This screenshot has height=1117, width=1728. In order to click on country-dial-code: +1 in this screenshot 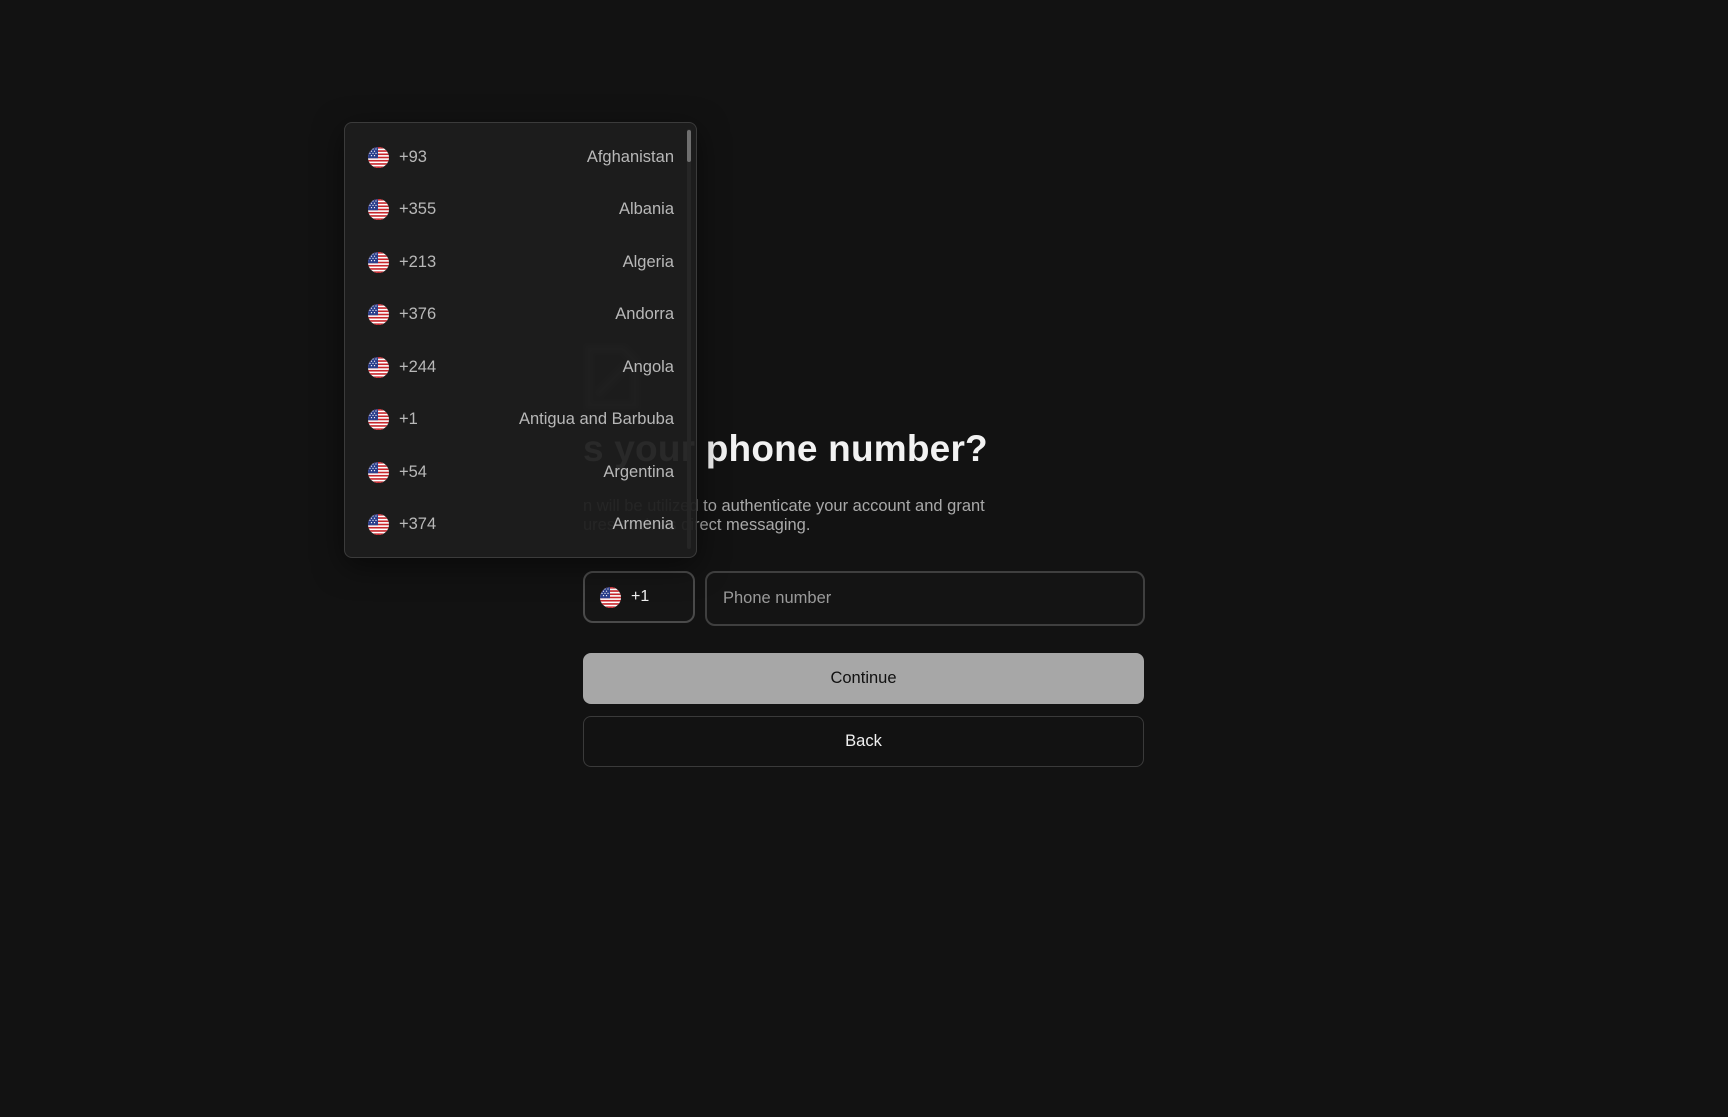, I will do `click(408, 419)`.